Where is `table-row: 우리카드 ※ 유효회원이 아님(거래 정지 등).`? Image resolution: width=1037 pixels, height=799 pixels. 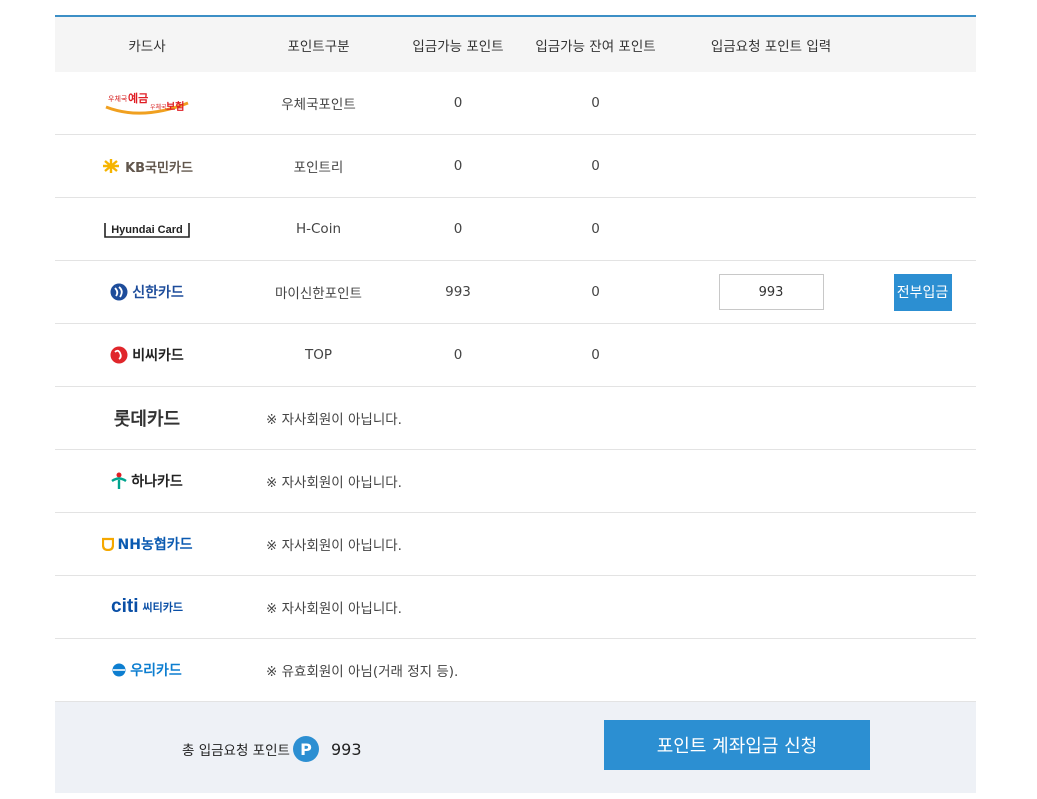
table-row: 우리카드 ※ 유효회원이 아님(거래 정지 등). is located at coordinates (515, 670).